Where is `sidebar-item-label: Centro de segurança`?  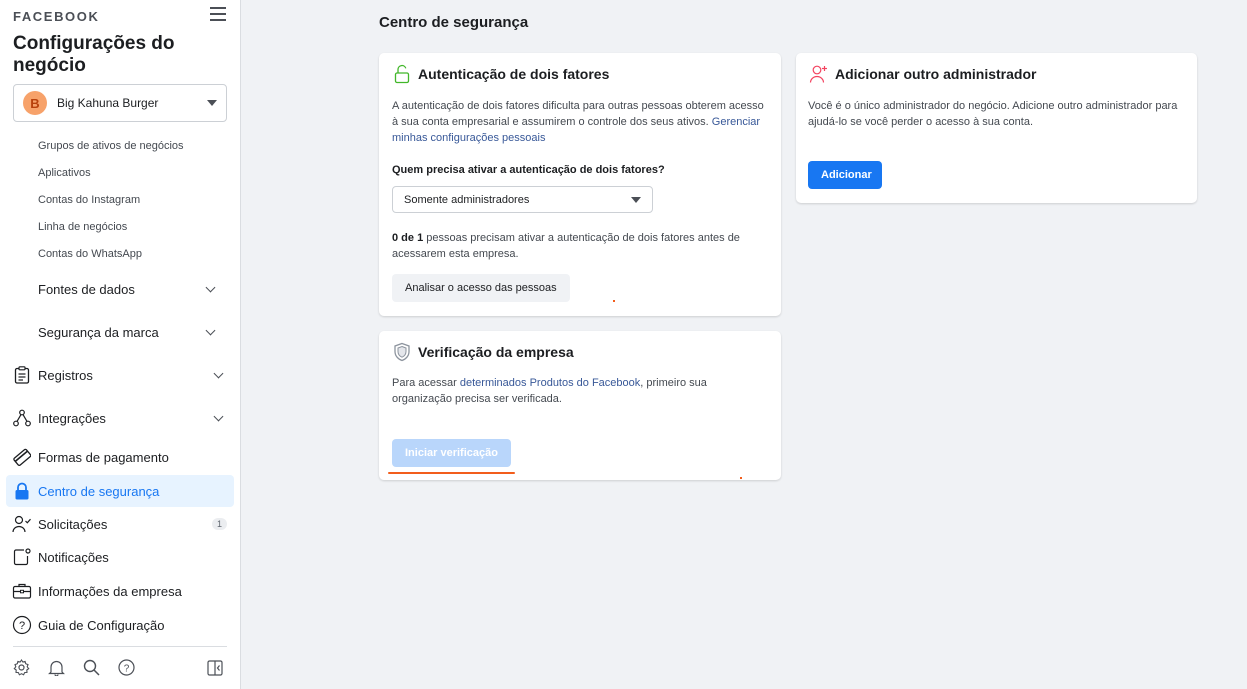
sidebar-item-label: Centro de segurança is located at coordinates (99, 491).